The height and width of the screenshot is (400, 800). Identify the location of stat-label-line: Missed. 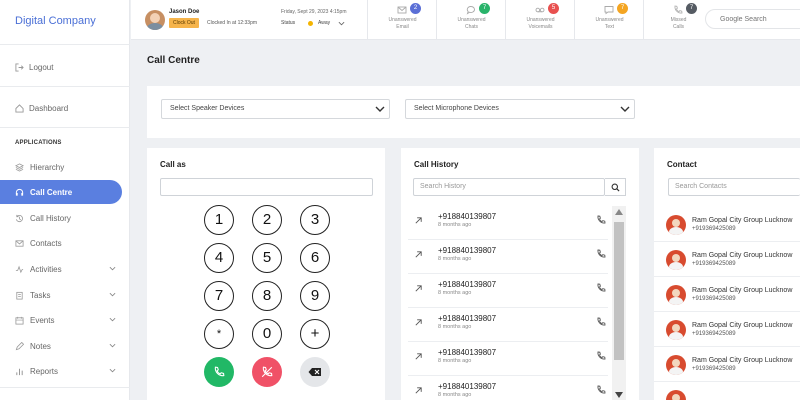
(678, 20).